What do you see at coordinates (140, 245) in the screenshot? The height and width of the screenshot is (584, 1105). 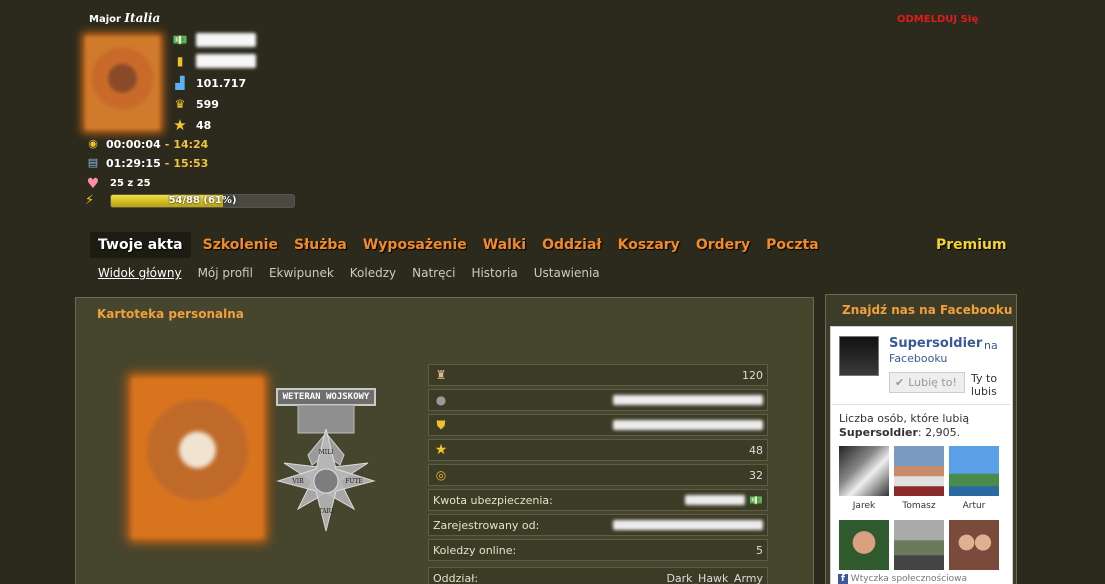 I see `nav-twoje-akta: Twoje akta` at bounding box center [140, 245].